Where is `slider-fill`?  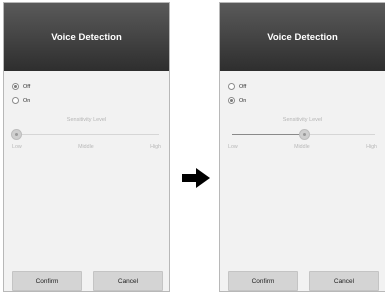
slider-fill is located at coordinates (268, 134).